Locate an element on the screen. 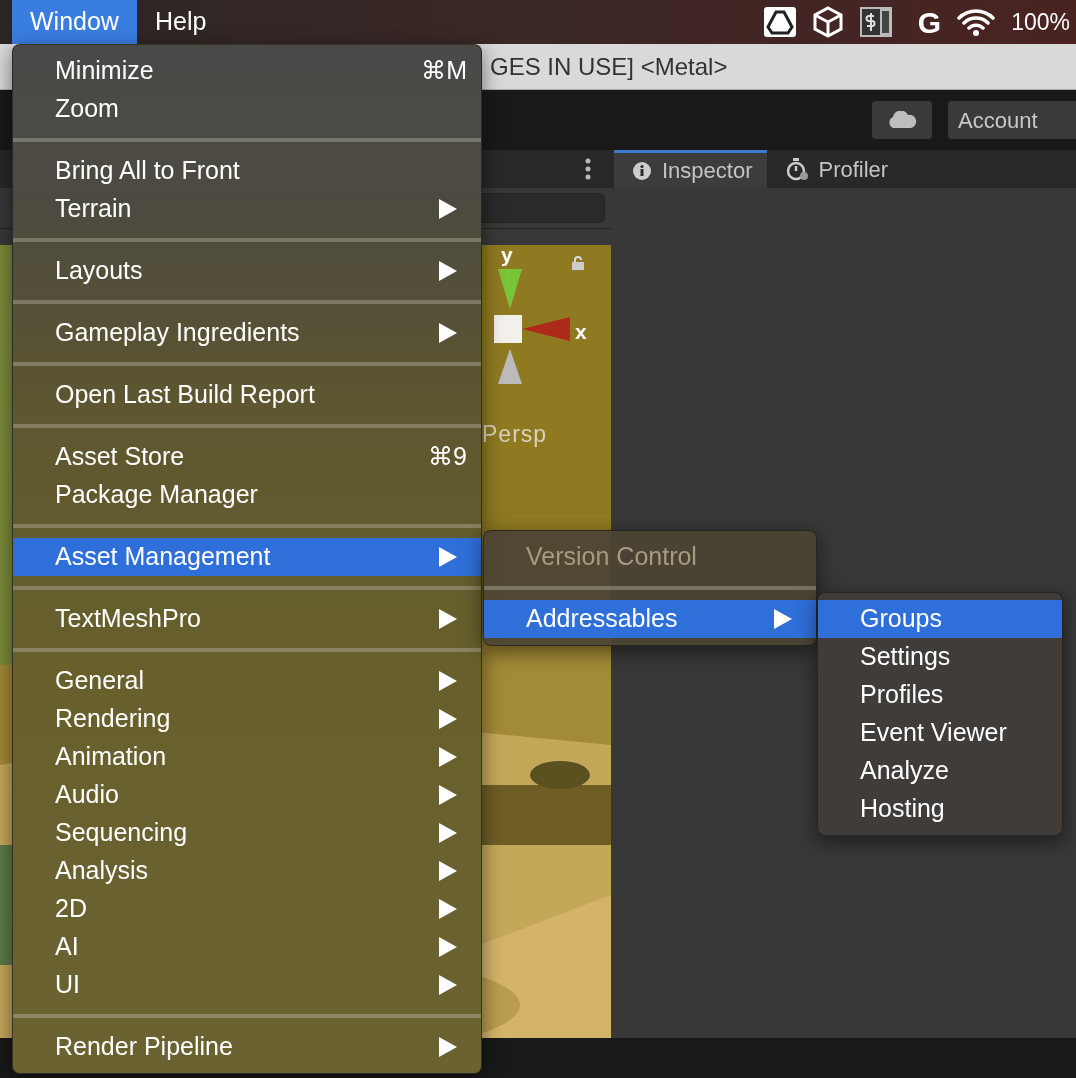 The height and width of the screenshot is (1078, 1076). menu-item: Groups is located at coordinates (940, 619).